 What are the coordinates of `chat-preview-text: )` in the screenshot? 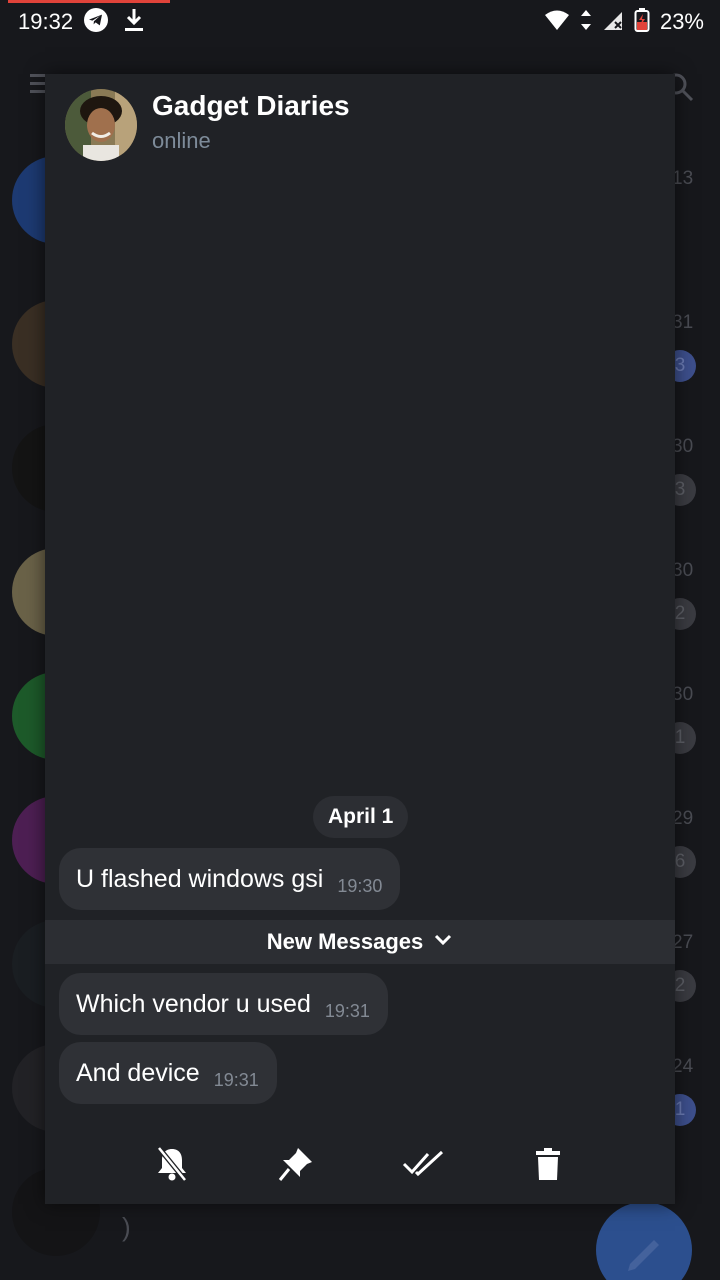 It's located at (126, 1227).